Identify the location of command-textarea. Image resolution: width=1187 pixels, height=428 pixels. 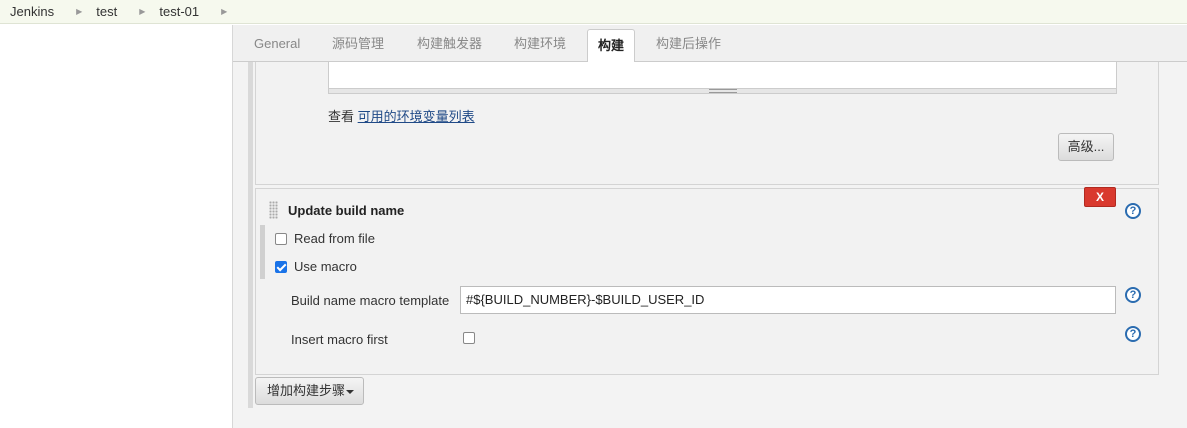
(722, 78).